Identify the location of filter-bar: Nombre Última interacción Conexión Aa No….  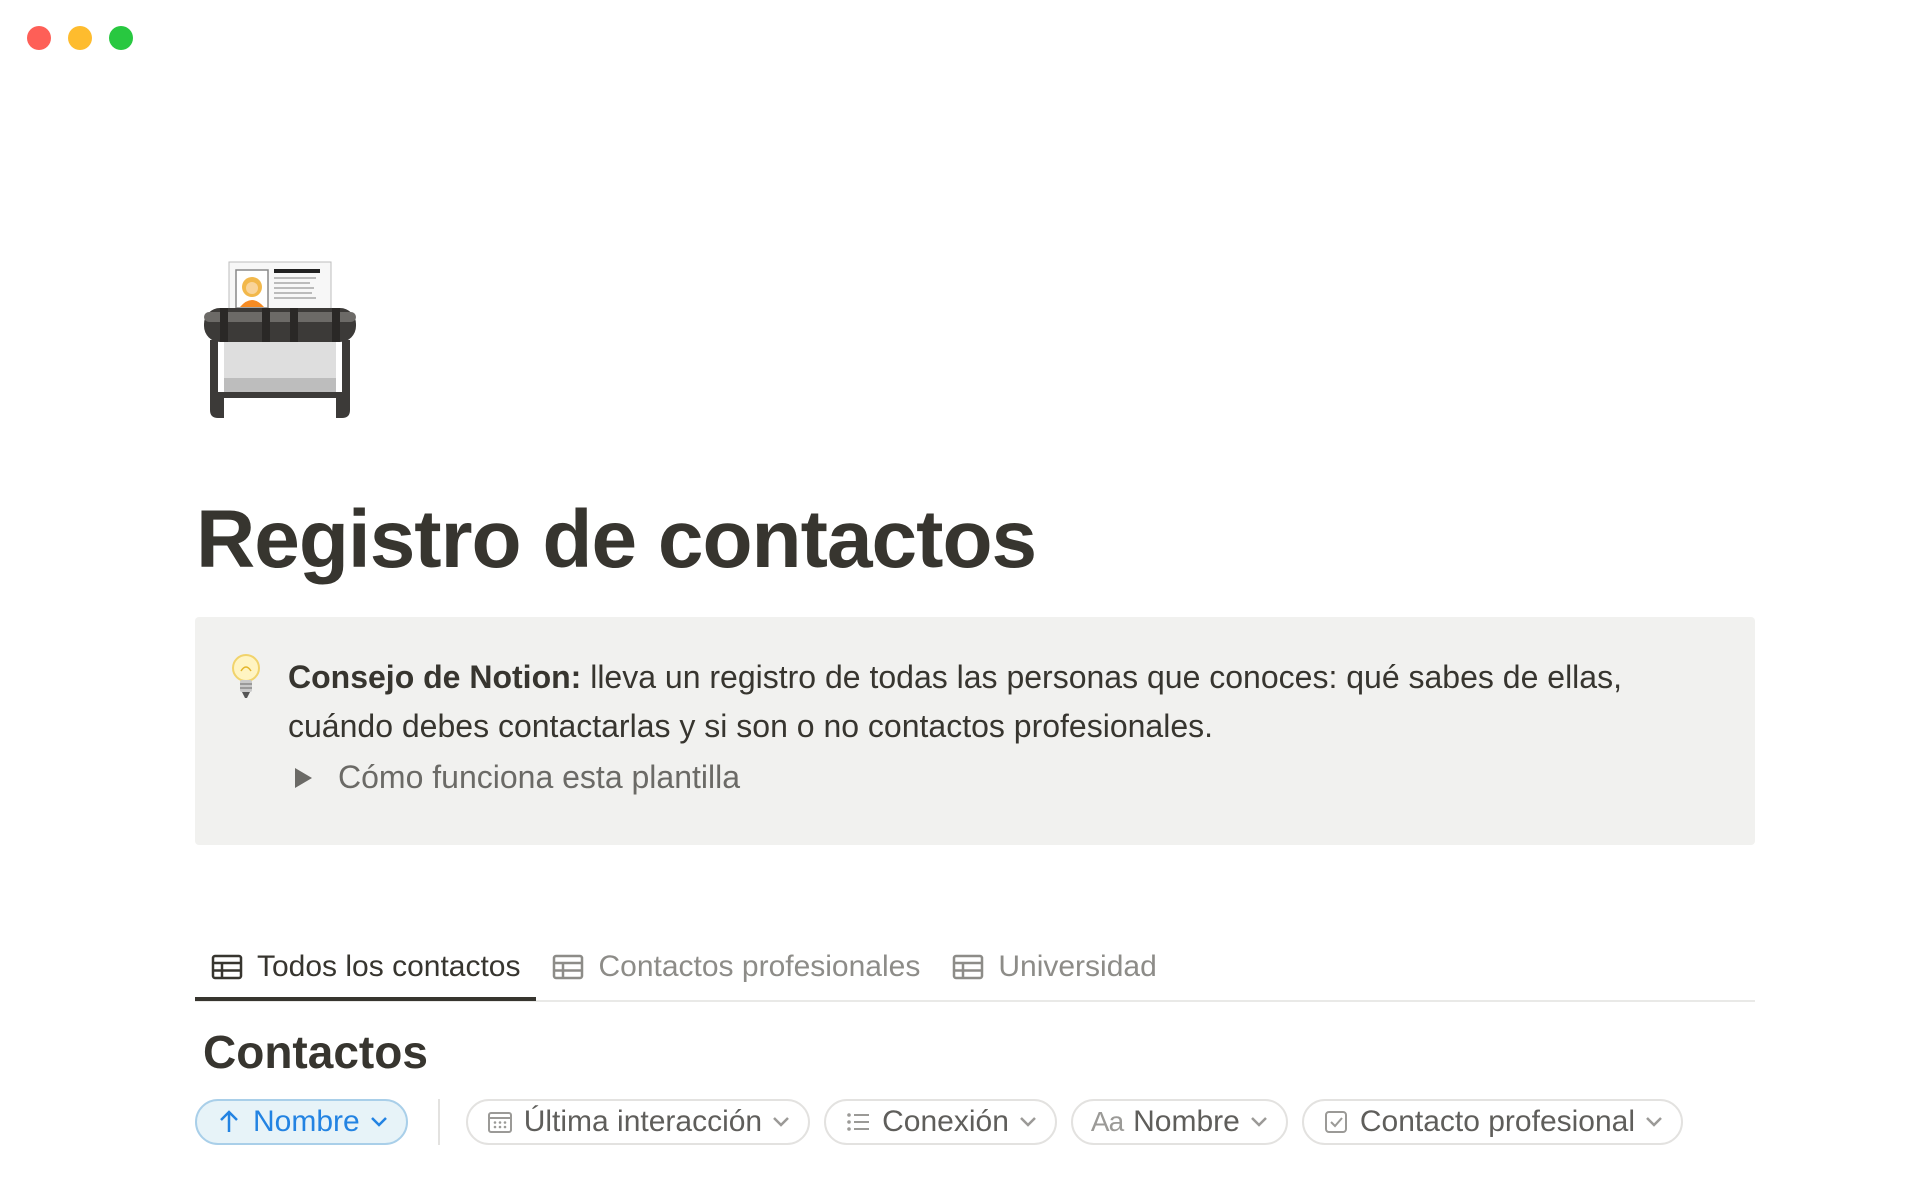
(939, 1122).